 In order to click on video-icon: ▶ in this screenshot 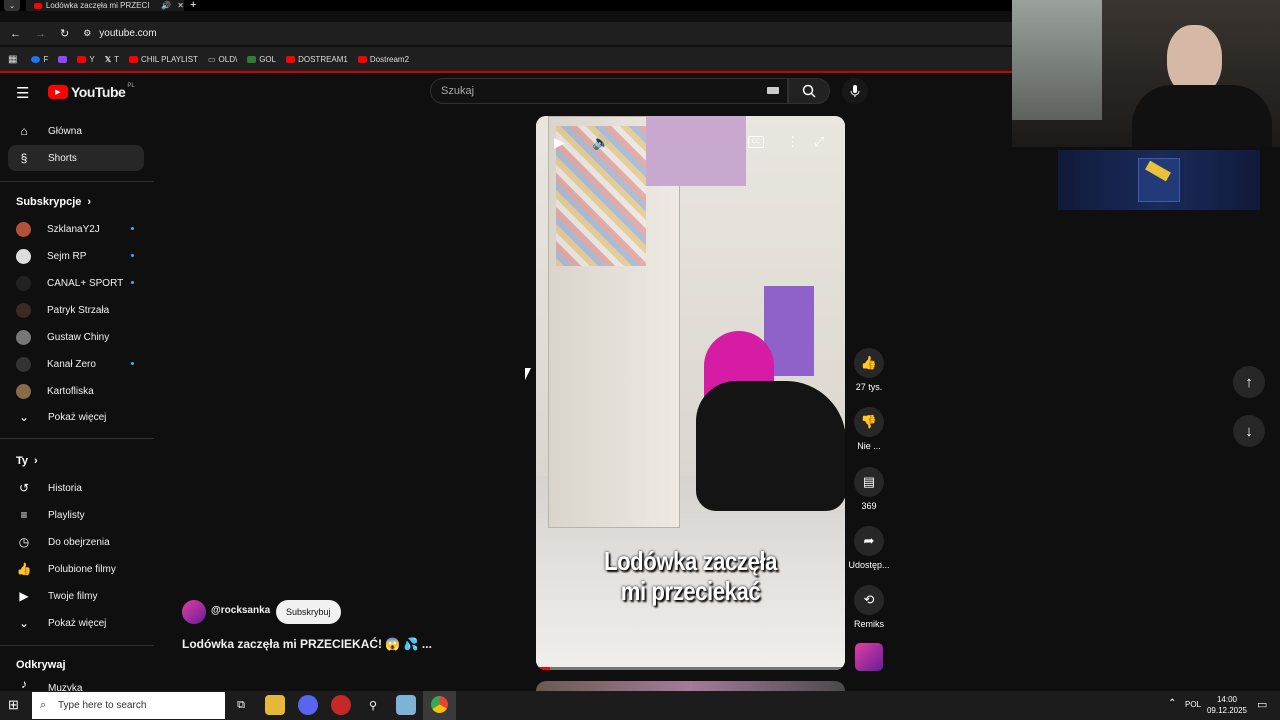, I will do `click(24, 596)`.